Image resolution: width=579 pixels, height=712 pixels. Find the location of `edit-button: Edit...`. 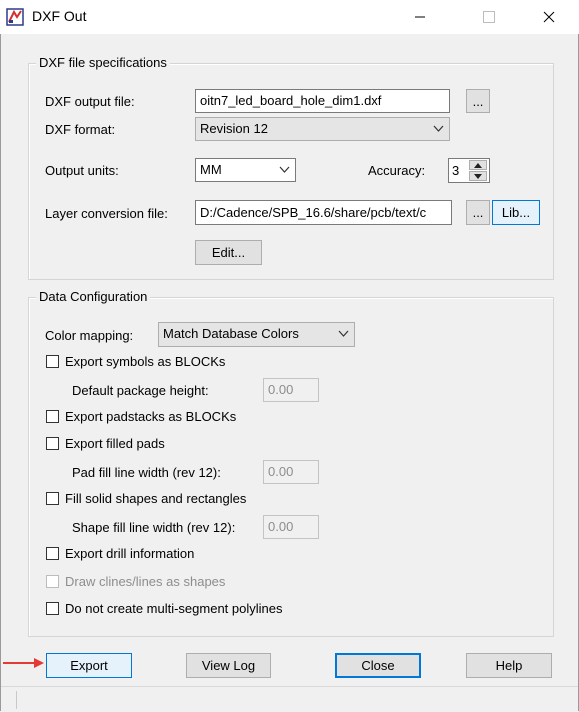

edit-button: Edit... is located at coordinates (228, 252).